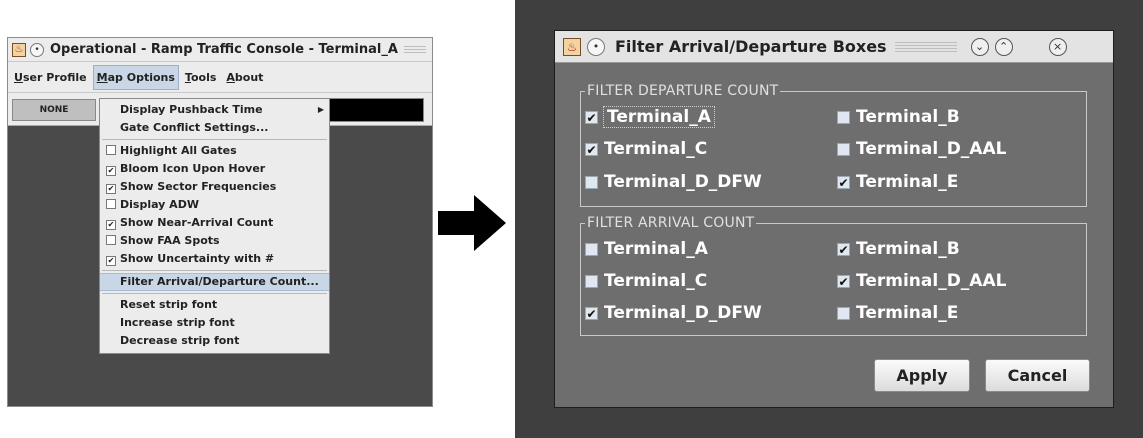 Image resolution: width=1143 pixels, height=438 pixels. What do you see at coordinates (193, 168) in the screenshot?
I see `menu-item-label: Bloom Icon Upon Hover` at bounding box center [193, 168].